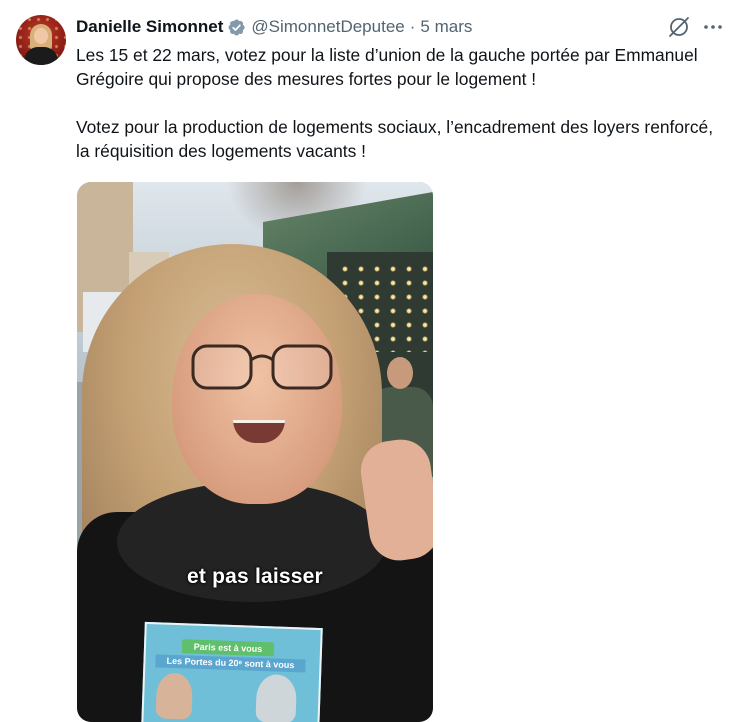  Describe the element at coordinates (41, 56) in the screenshot. I see `avatar-body` at that location.